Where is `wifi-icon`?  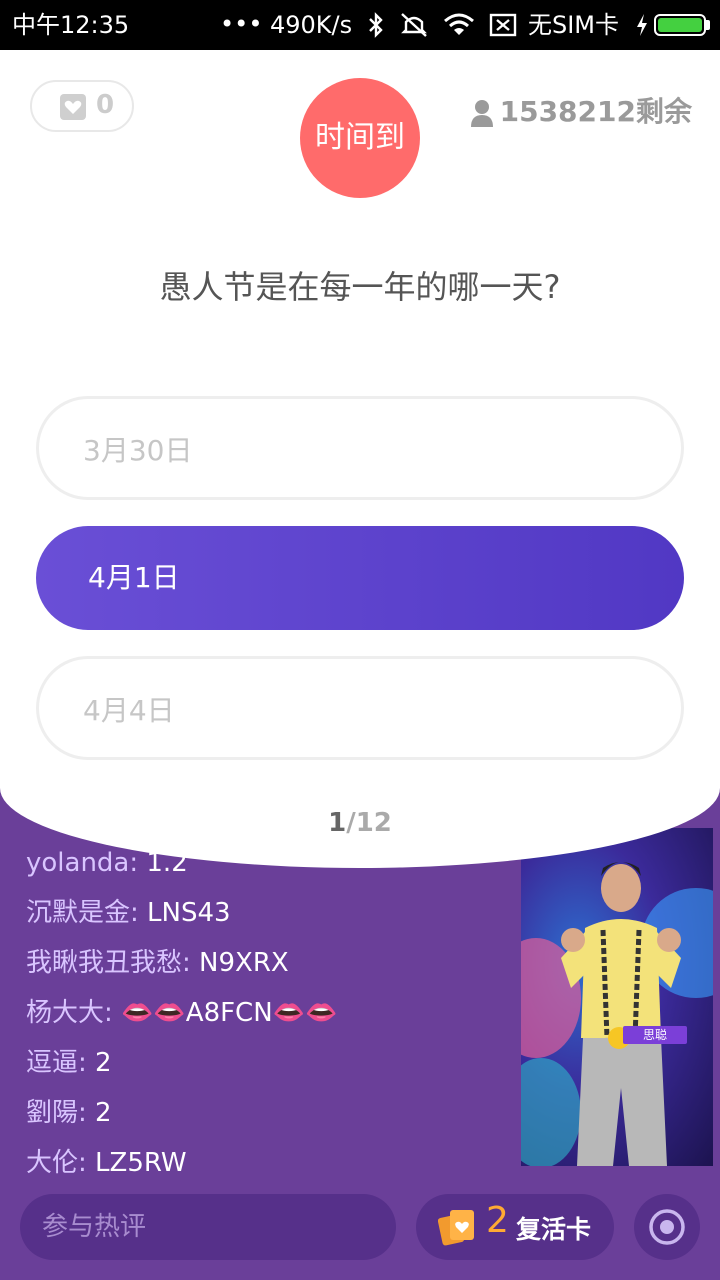 wifi-icon is located at coordinates (459, 24).